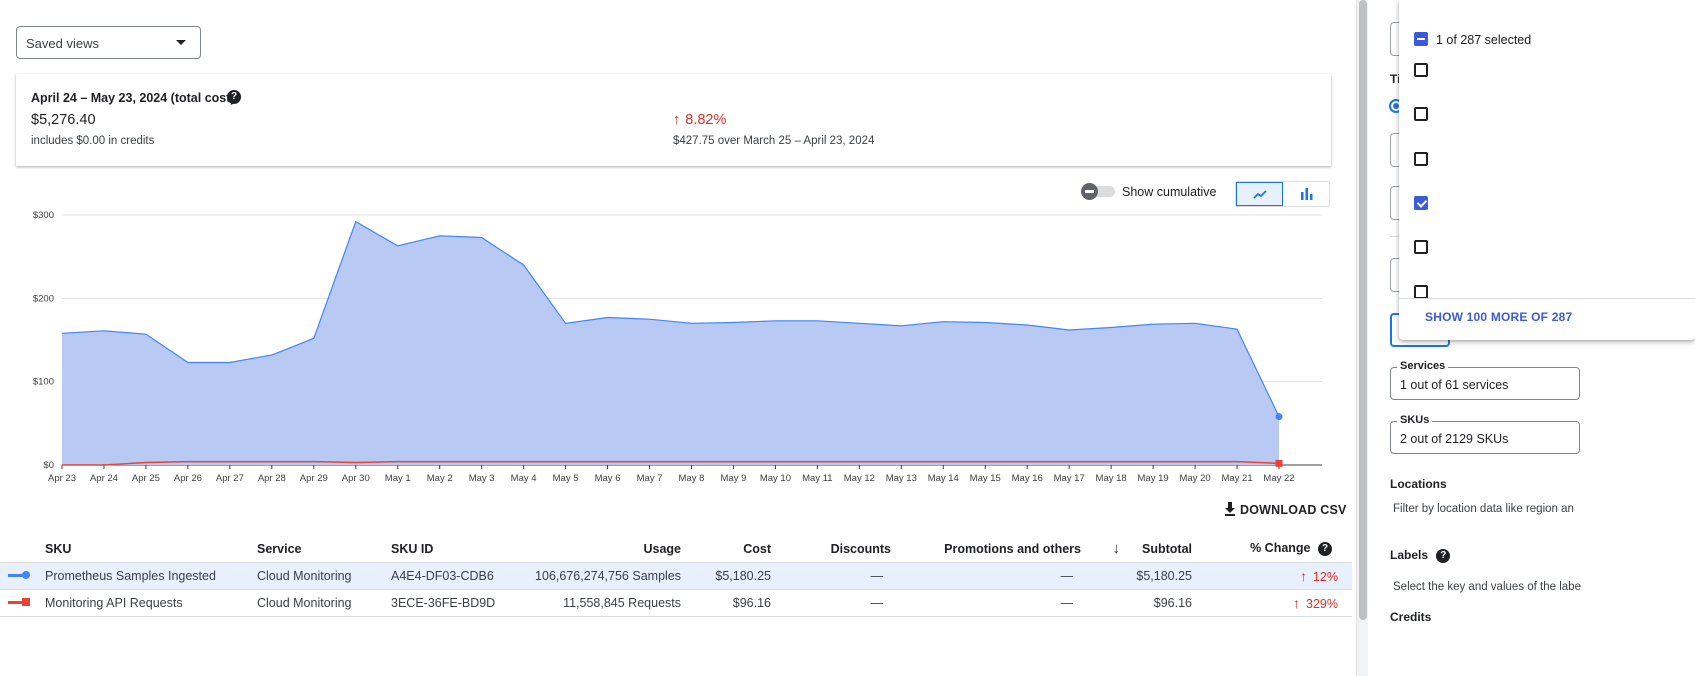  What do you see at coordinates (1483, 509) in the screenshot?
I see `locations-description: Filter by location data like region an` at bounding box center [1483, 509].